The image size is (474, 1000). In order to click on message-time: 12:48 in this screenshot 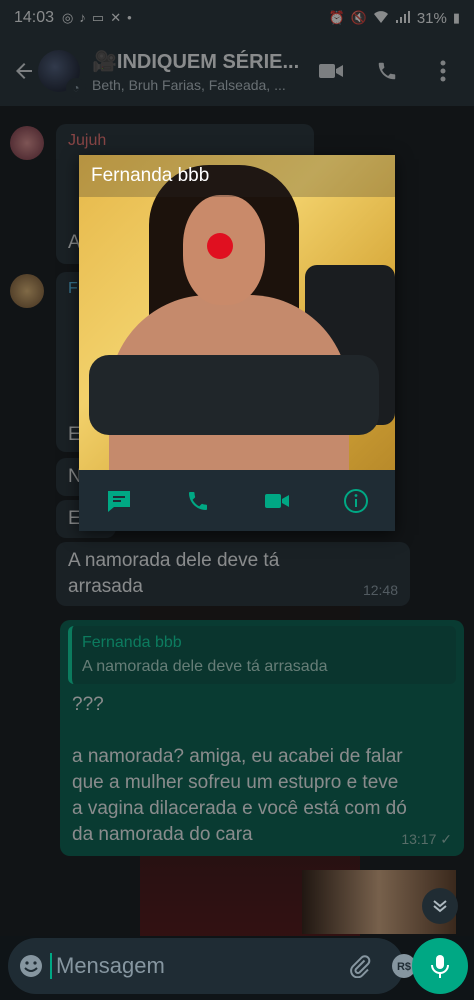, I will do `click(380, 590)`.